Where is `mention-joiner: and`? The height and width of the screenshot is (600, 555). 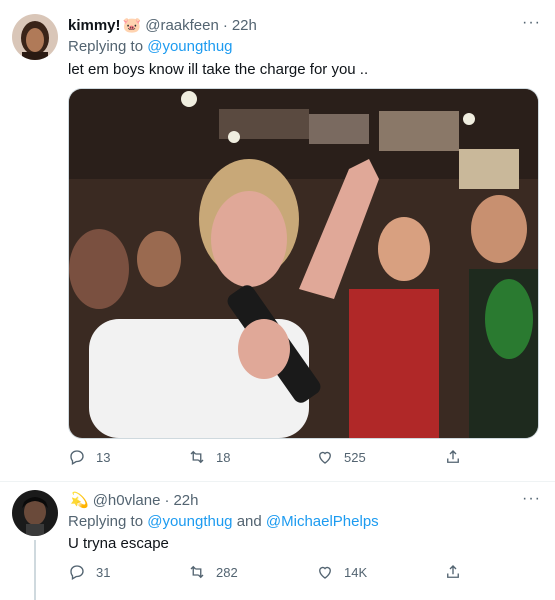
mention-joiner: and is located at coordinates (249, 521).